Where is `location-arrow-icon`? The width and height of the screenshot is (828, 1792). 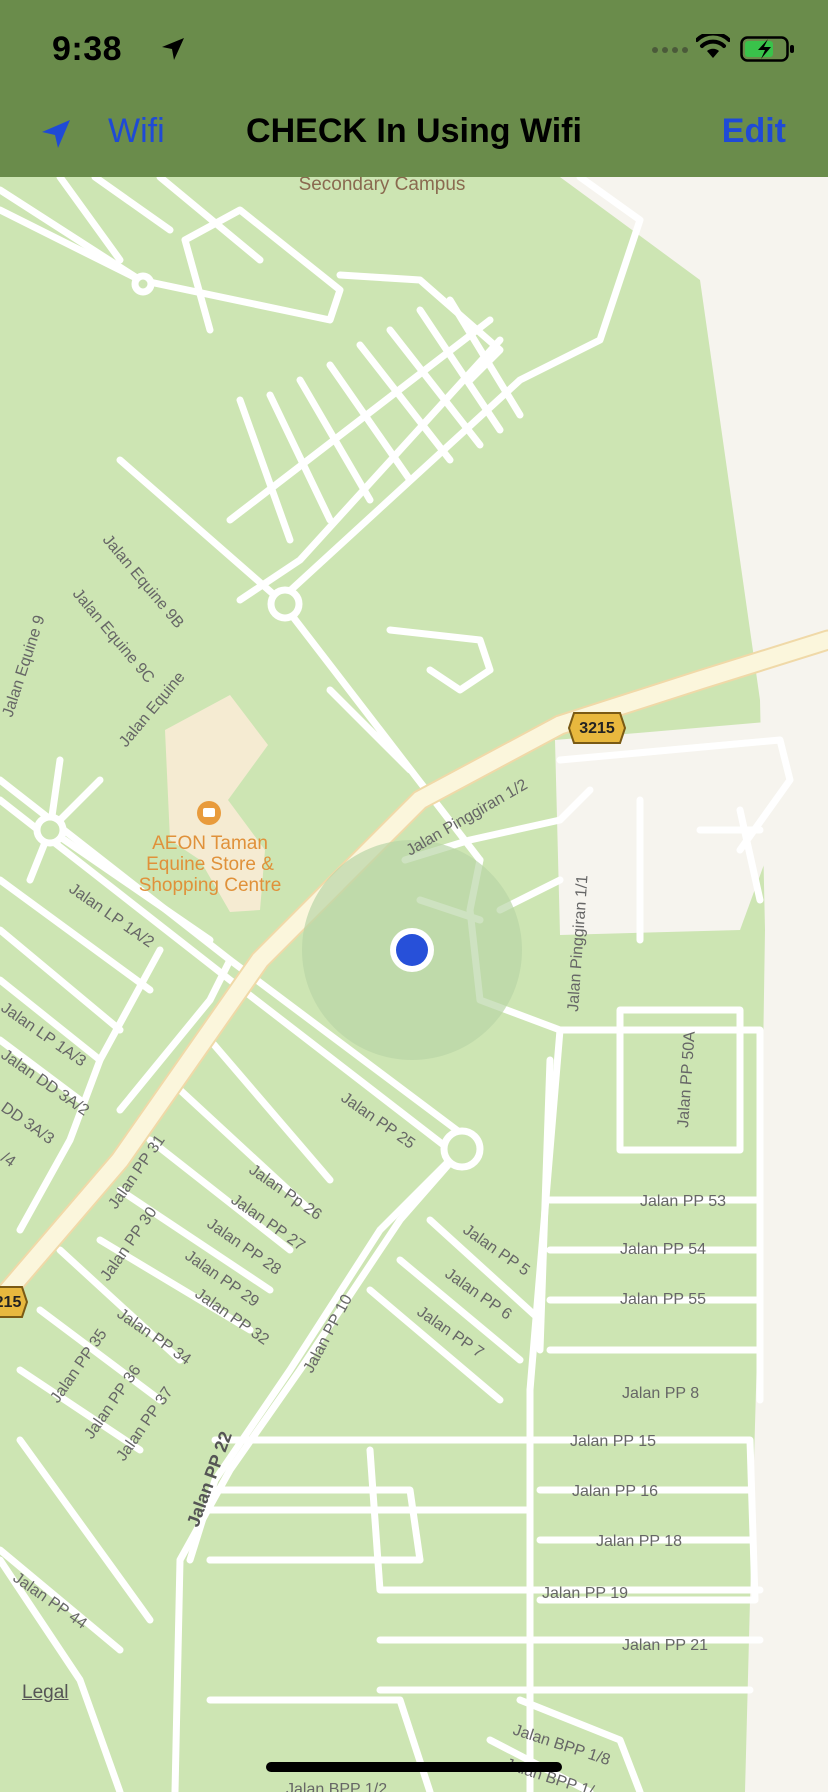 location-arrow-icon is located at coordinates (56, 134).